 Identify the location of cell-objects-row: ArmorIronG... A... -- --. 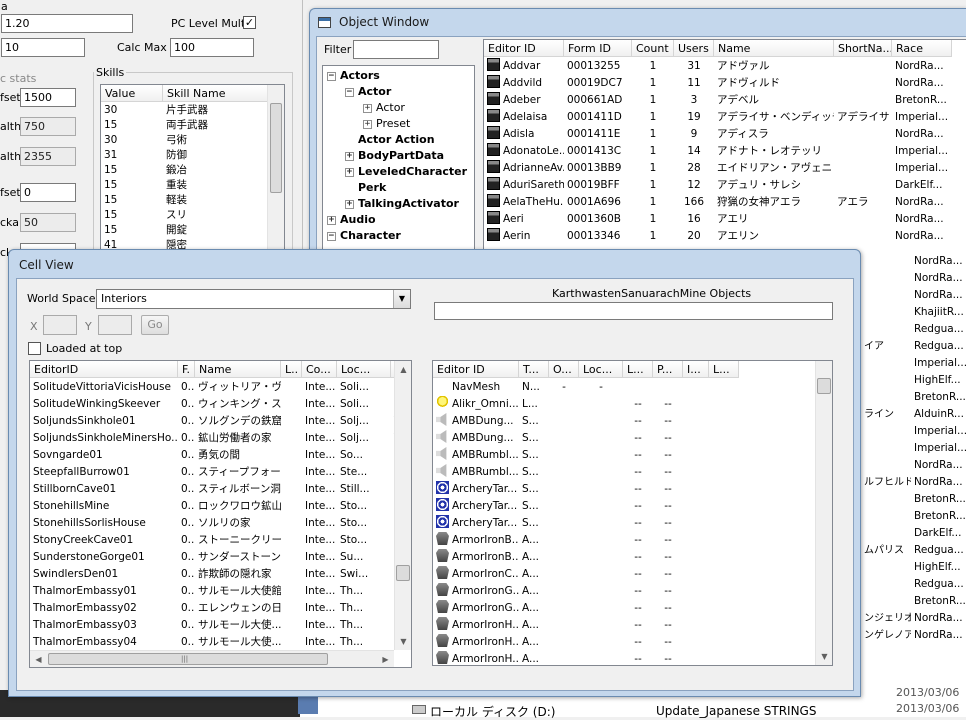
(586, 608).